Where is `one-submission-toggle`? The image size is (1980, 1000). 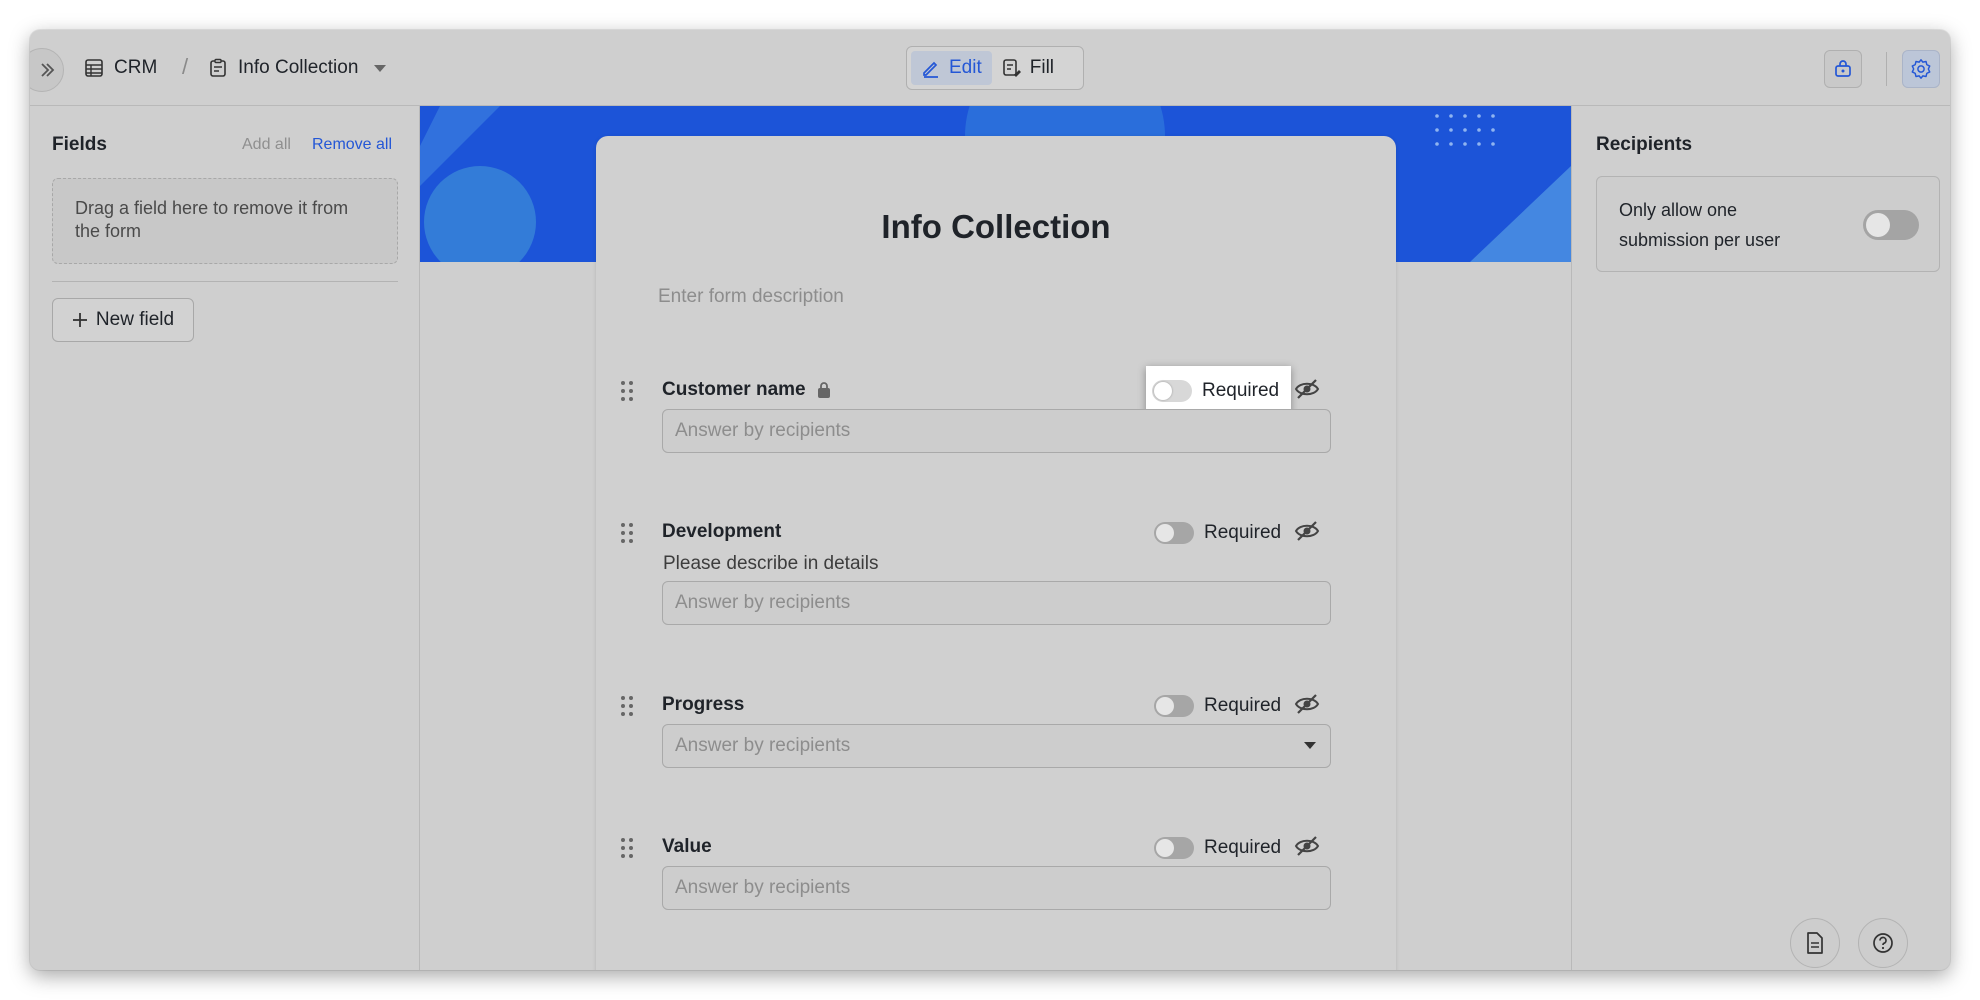
one-submission-toggle is located at coordinates (1891, 225).